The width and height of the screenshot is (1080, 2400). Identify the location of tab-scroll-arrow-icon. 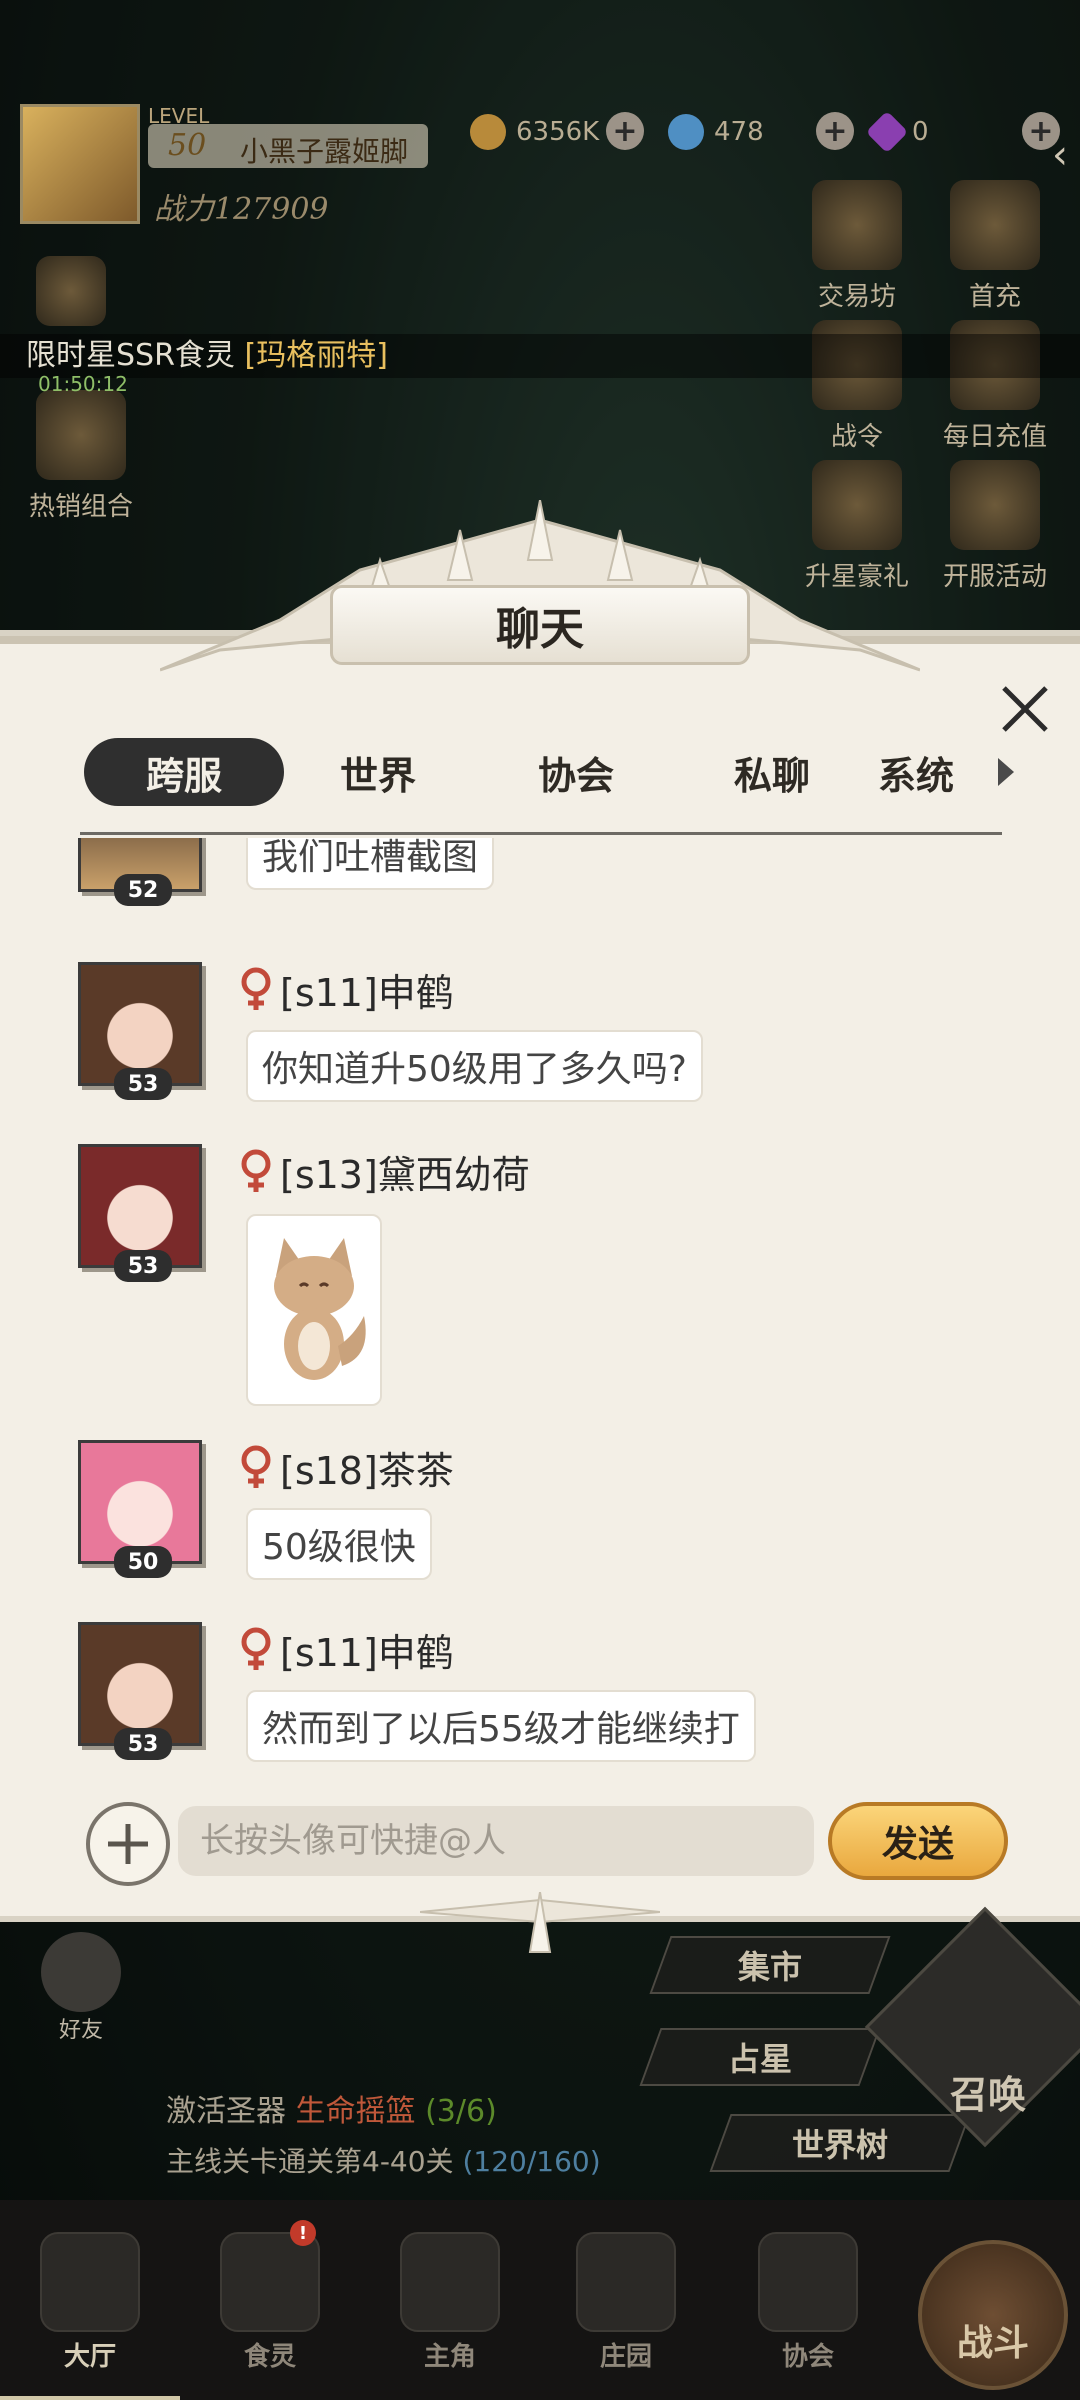
(1006, 772).